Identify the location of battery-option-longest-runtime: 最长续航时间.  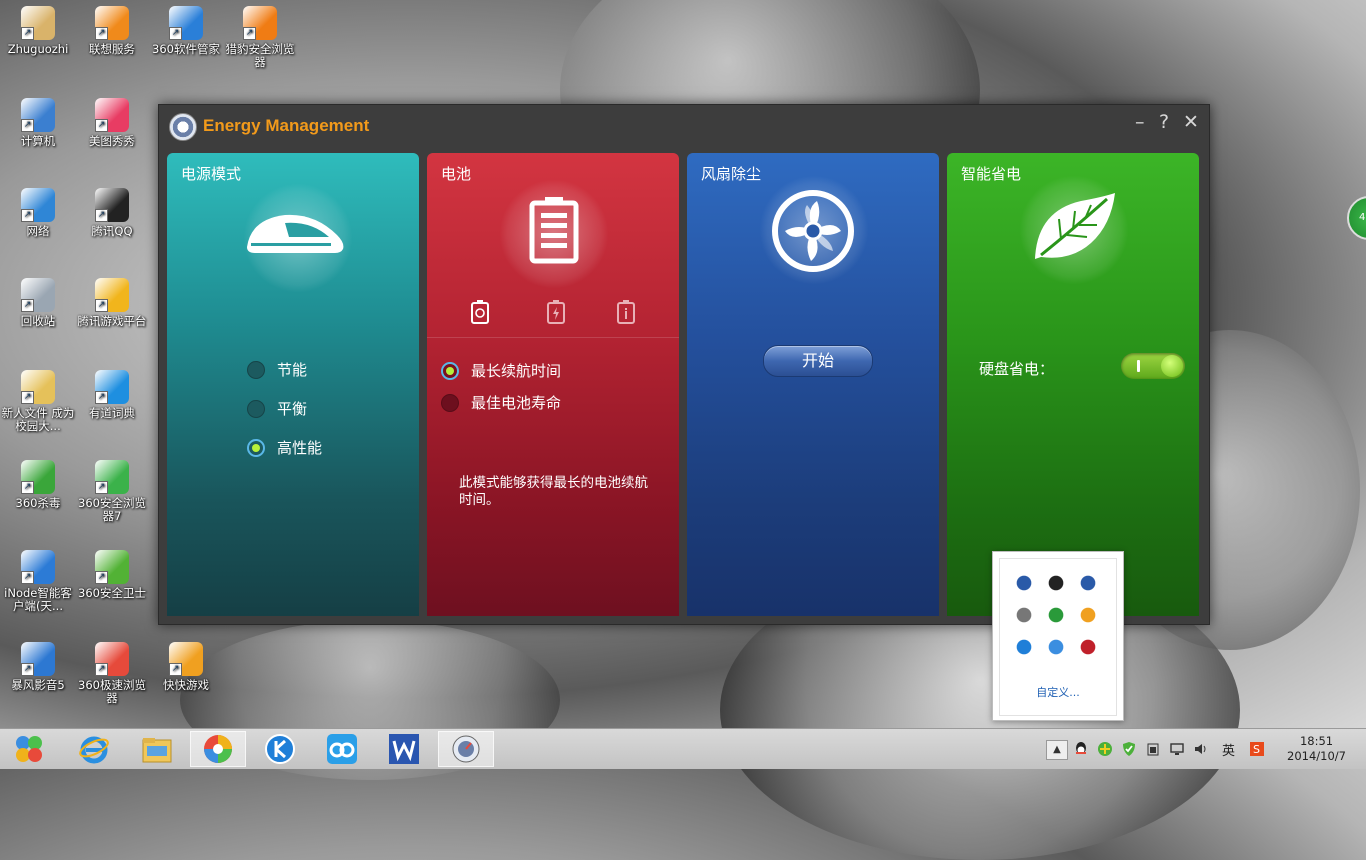
(501, 370).